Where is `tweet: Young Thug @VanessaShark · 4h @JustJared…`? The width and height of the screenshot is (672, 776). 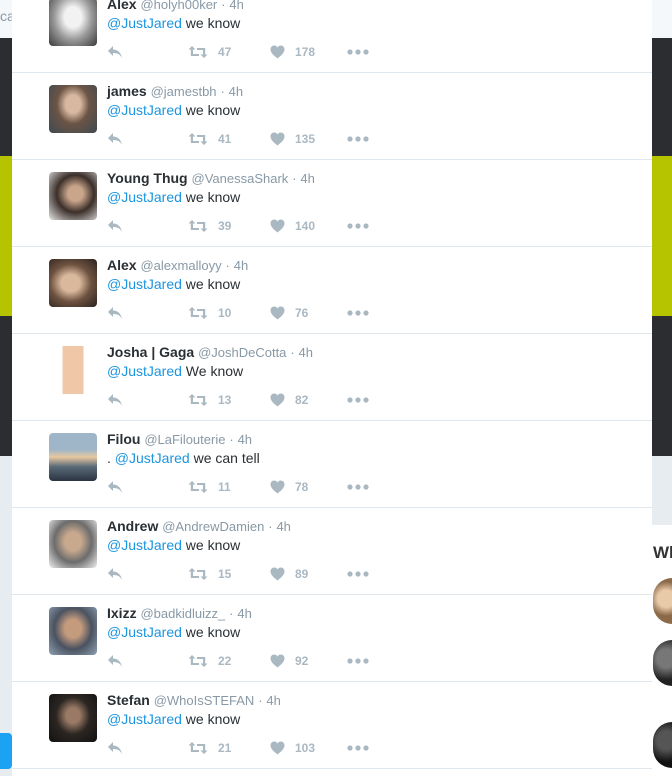
tweet: Young Thug @VanessaShark · 4h @JustJared… is located at coordinates (332, 203).